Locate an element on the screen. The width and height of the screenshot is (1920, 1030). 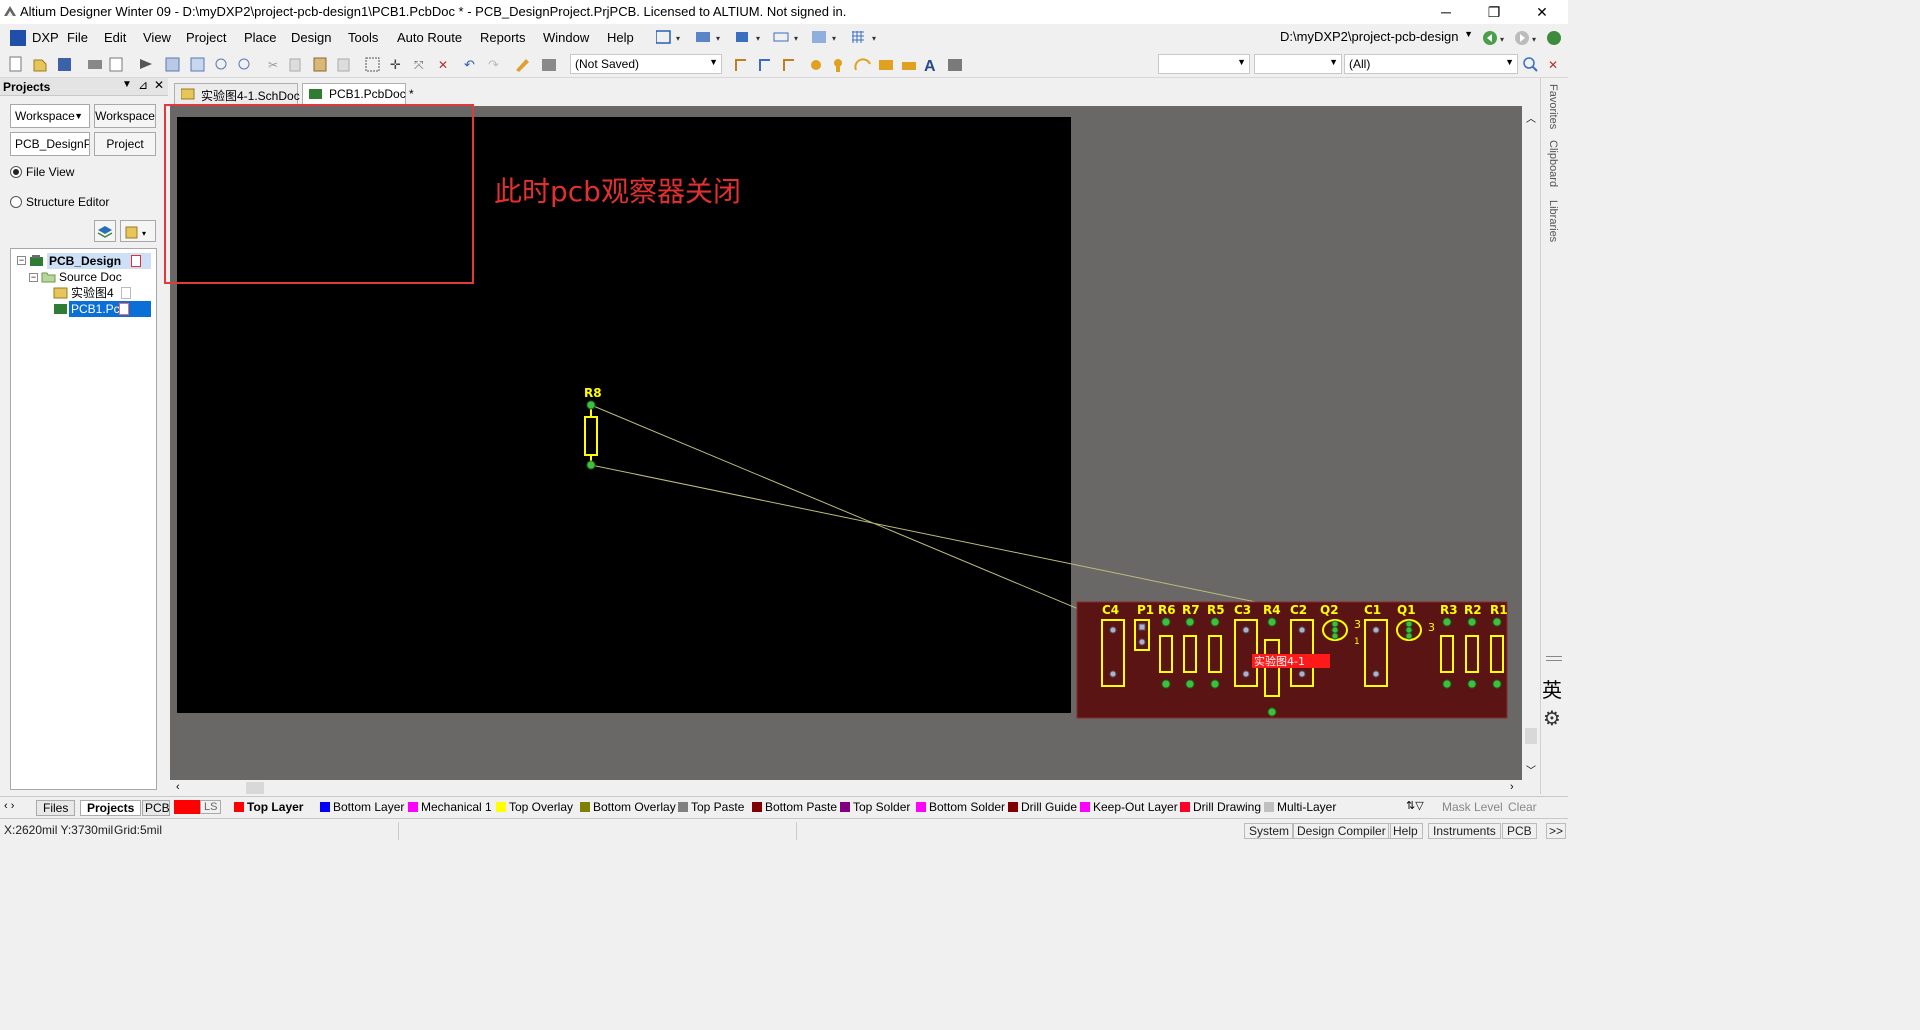
annotation-highlight-box is located at coordinates (319, 194).